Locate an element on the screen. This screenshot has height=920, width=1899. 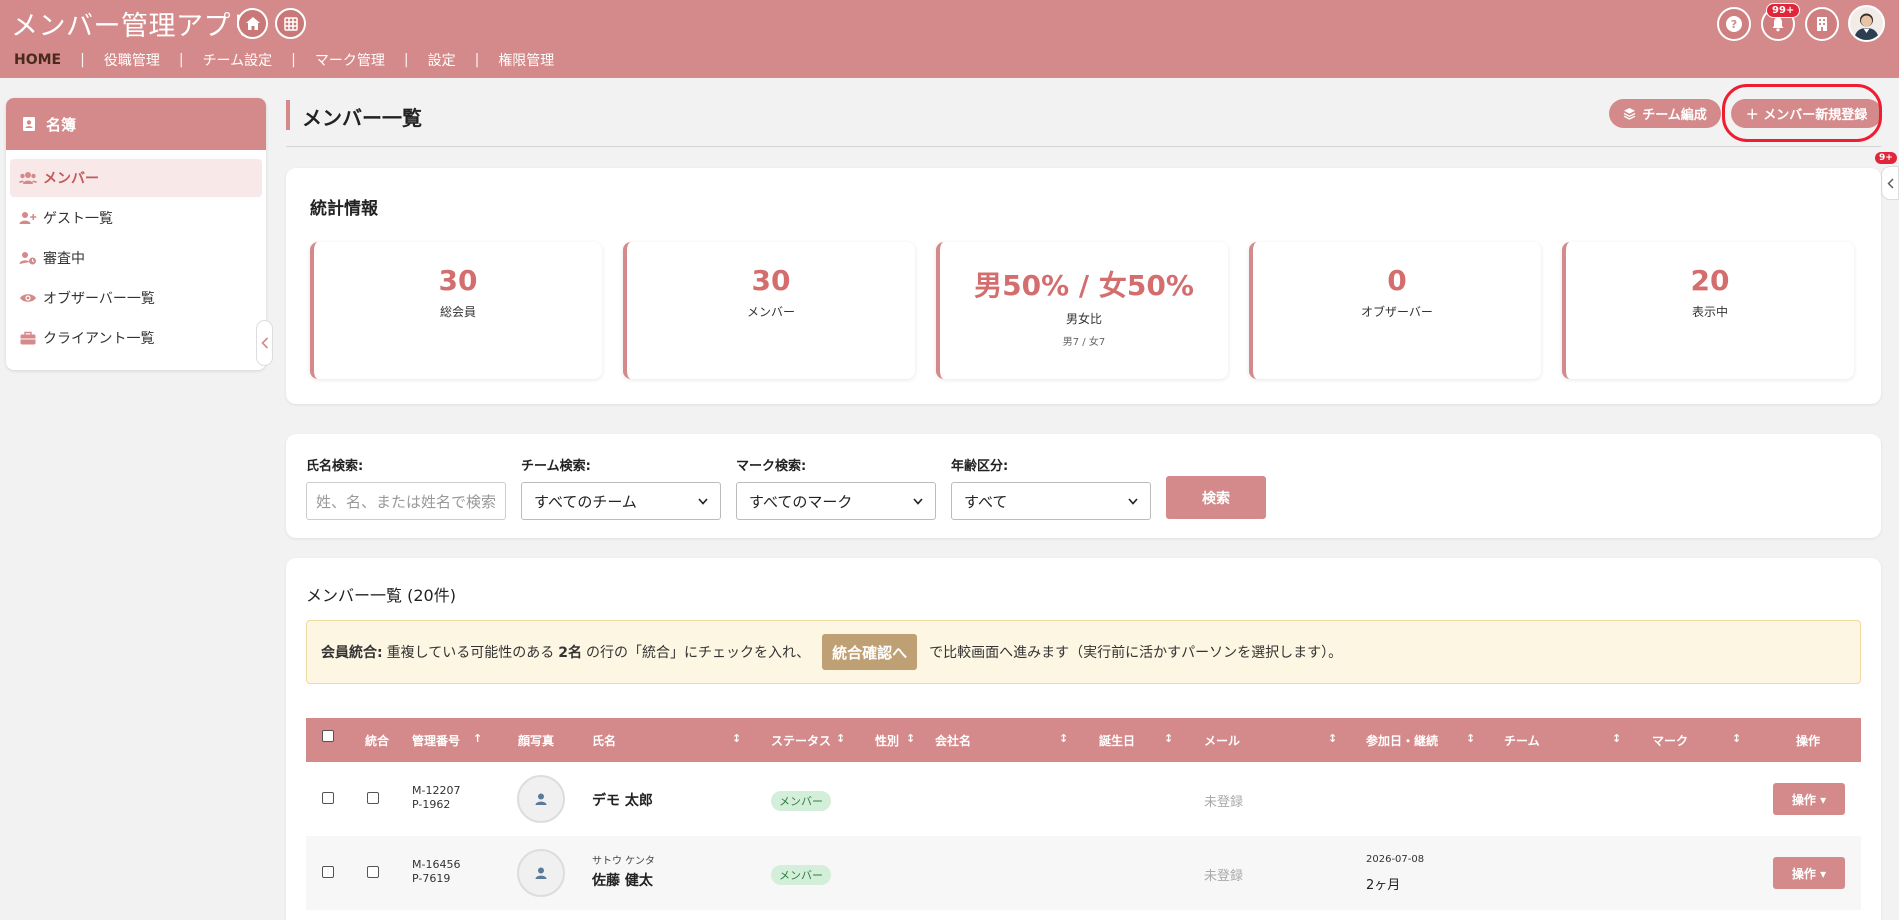
sidebar-item-label: クライアント一覧 is located at coordinates (99, 339).